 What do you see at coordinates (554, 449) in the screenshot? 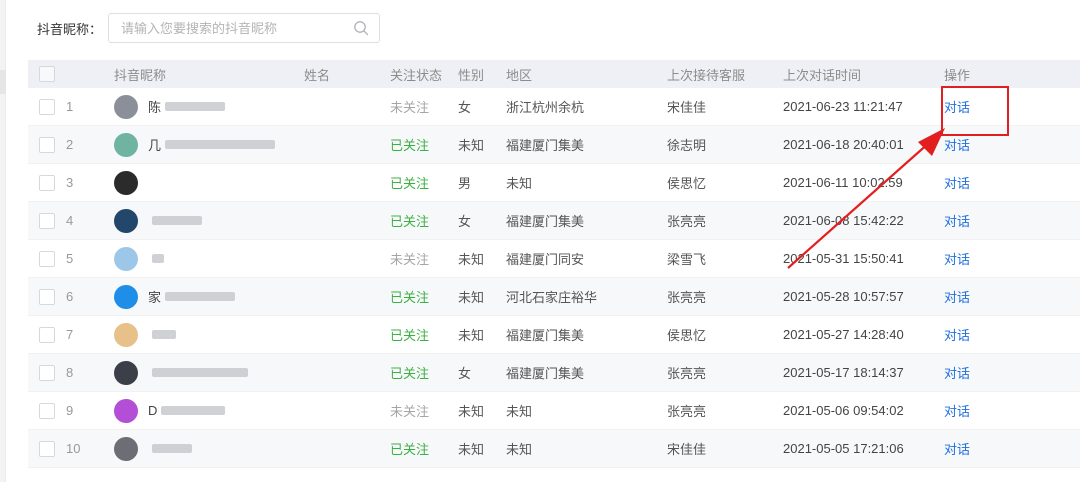
I see `table-row: 10 已关注 未知 未知 宋佳佳 2021-05-05 17:21:06 对话` at bounding box center [554, 449].